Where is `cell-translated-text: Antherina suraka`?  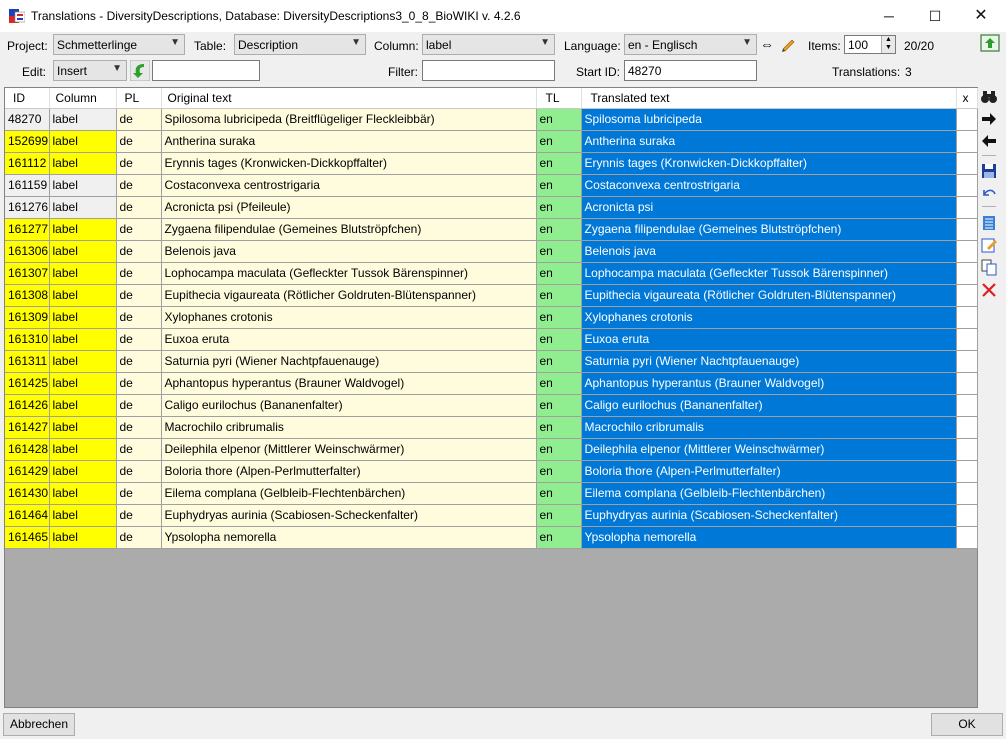
cell-translated-text: Antherina suraka is located at coordinates (769, 141).